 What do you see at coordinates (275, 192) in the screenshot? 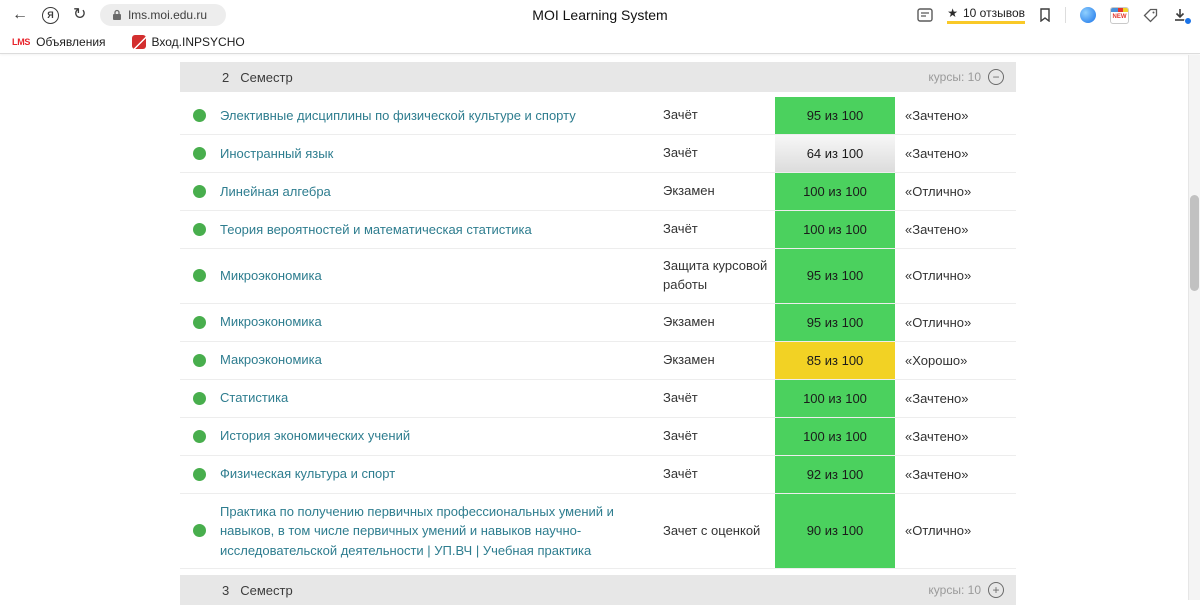
I see `course-link: Линейная алгебра` at bounding box center [275, 192].